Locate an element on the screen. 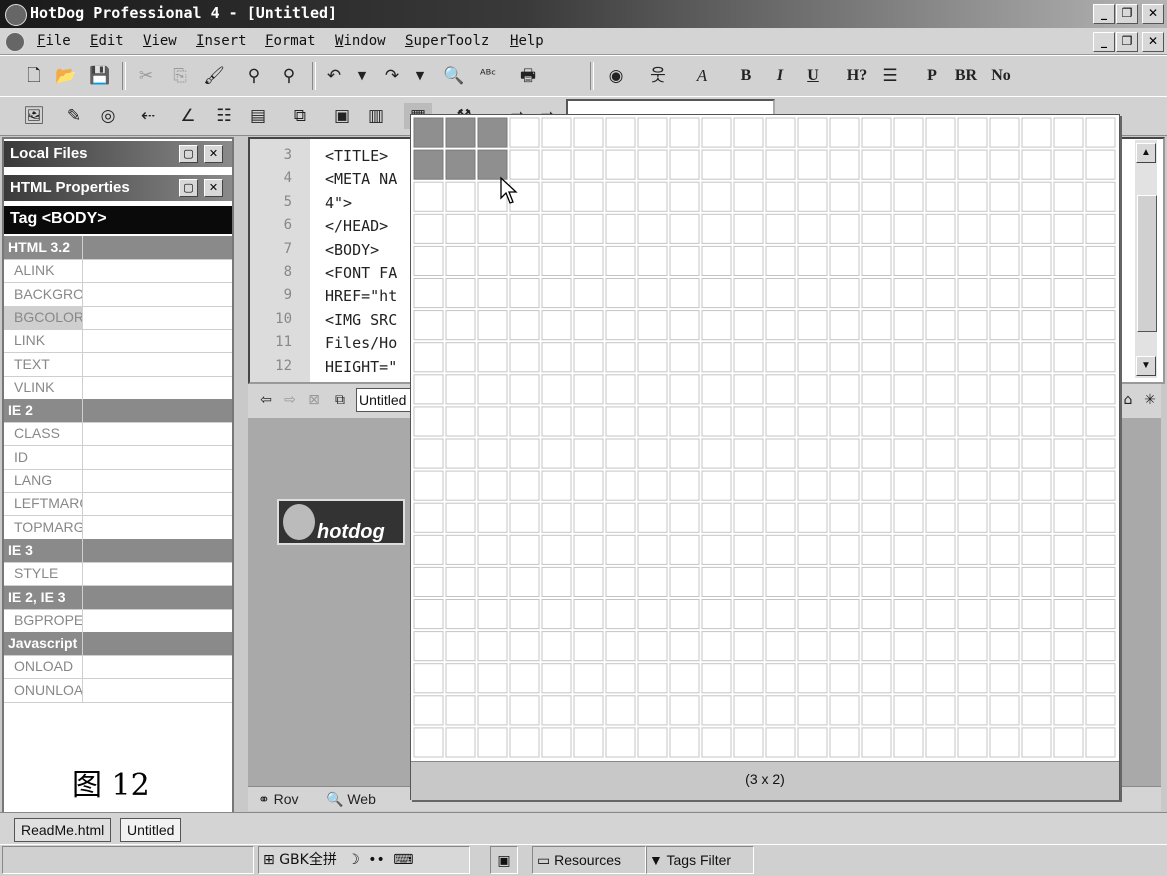 The height and width of the screenshot is (876, 1167). grid-cell-selected is located at coordinates (492, 132).